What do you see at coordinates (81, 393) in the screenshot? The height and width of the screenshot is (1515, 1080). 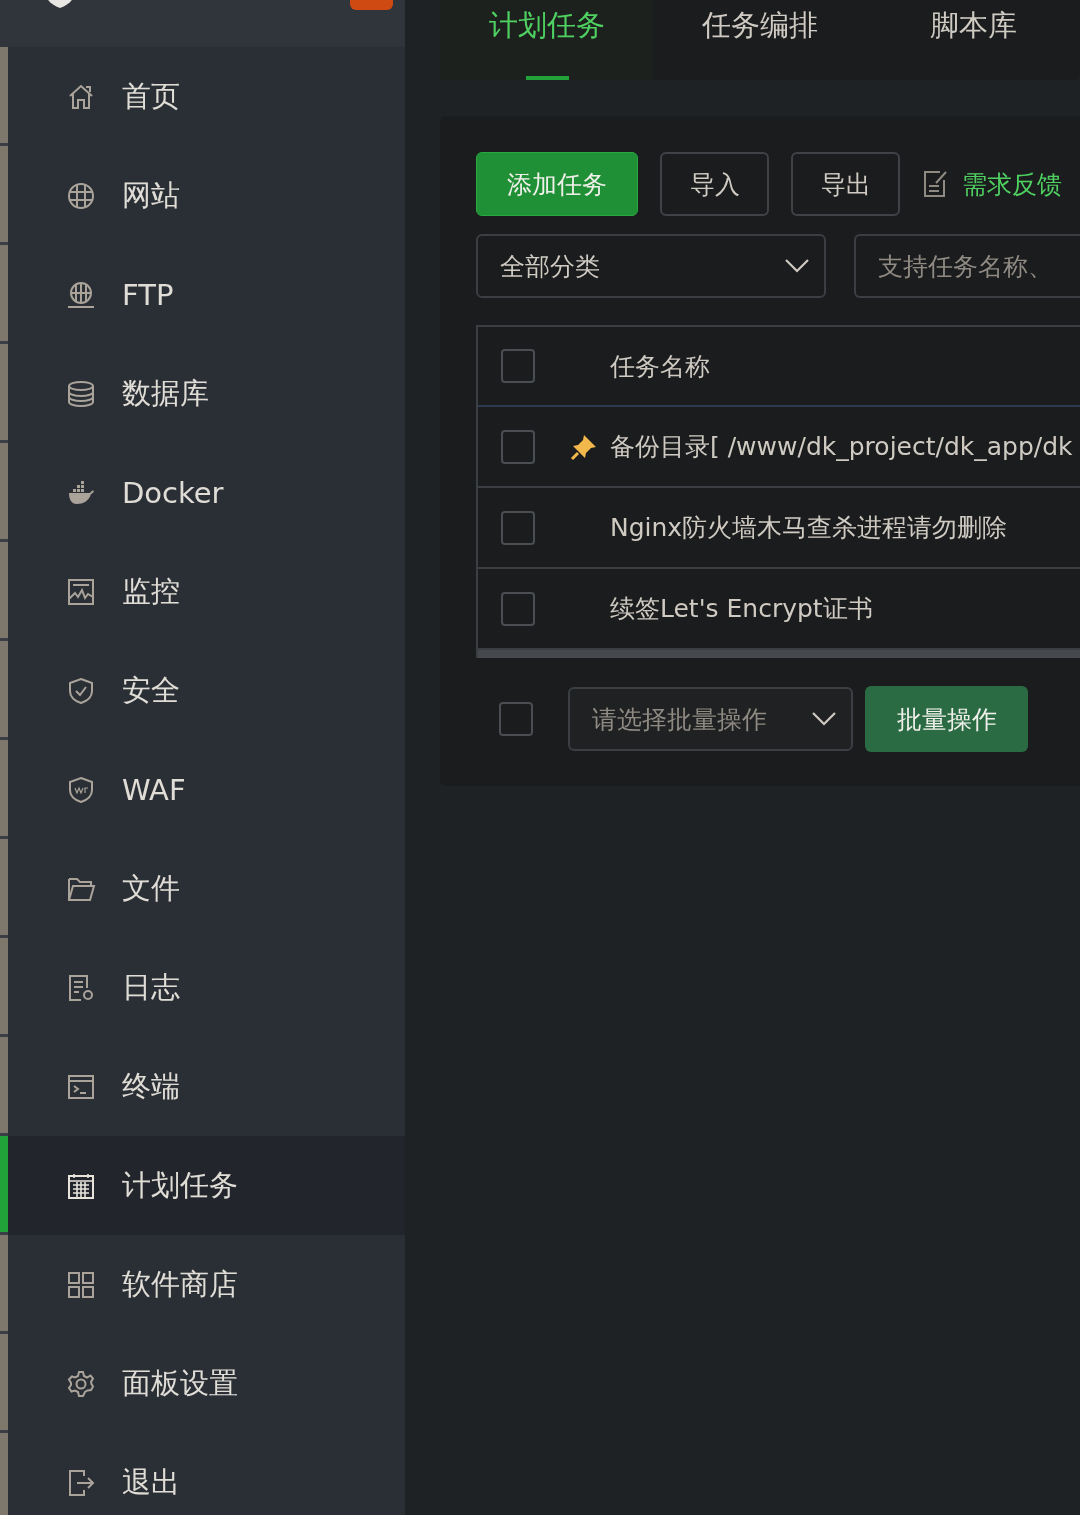 I see `database-icon` at bounding box center [81, 393].